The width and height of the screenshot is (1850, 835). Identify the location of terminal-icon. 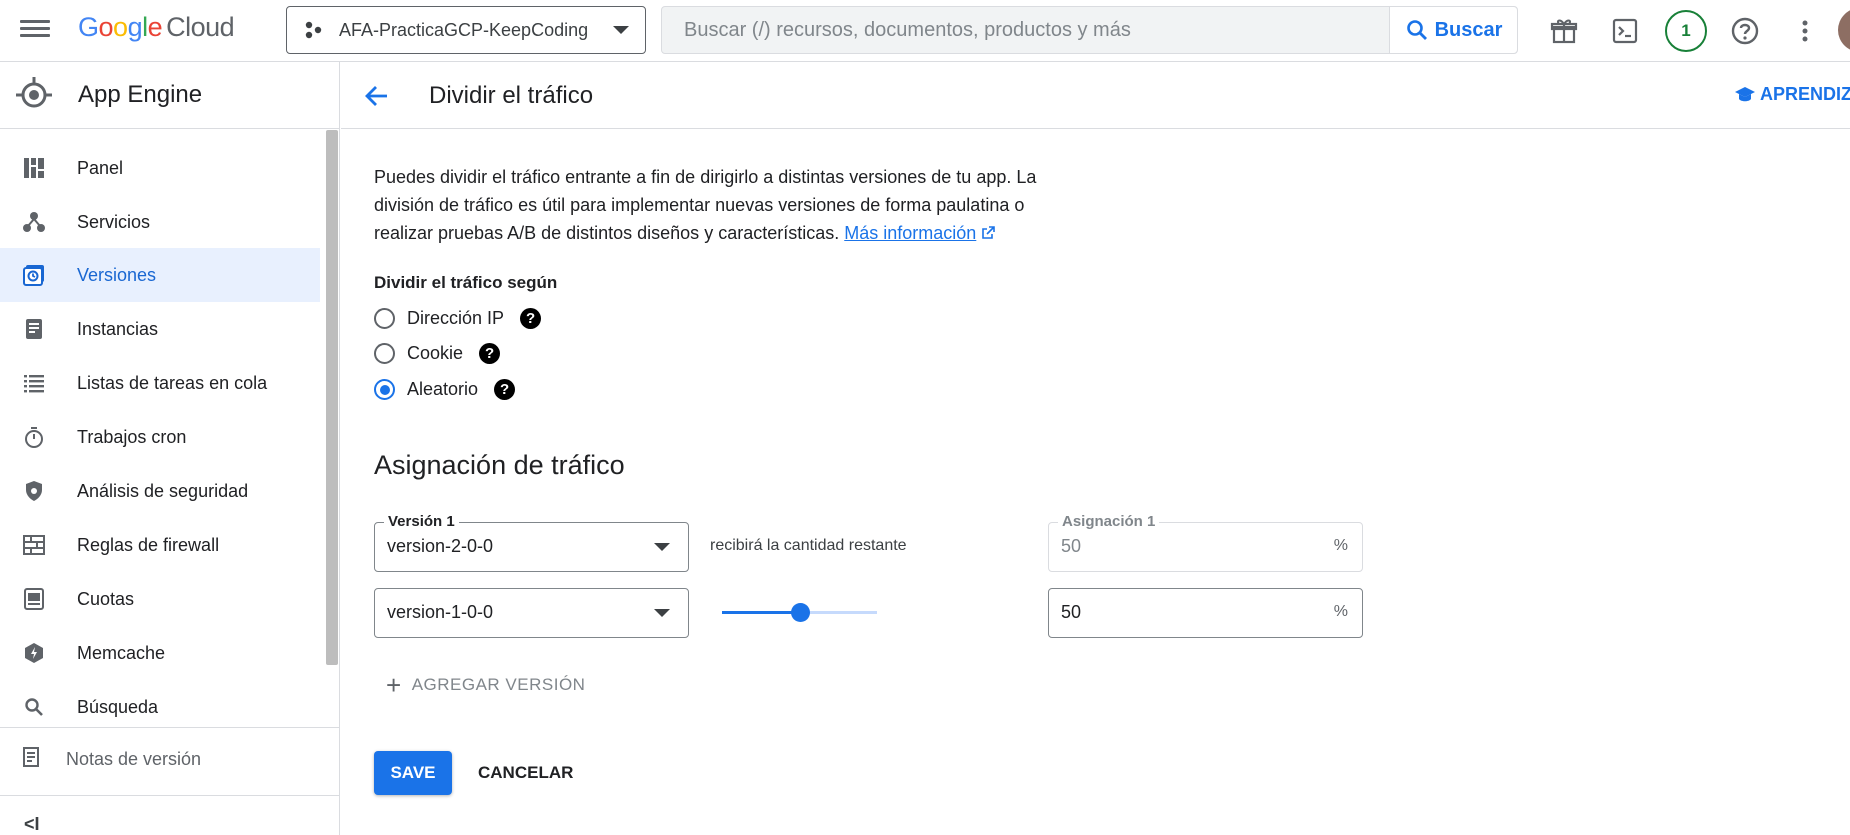
(1625, 31).